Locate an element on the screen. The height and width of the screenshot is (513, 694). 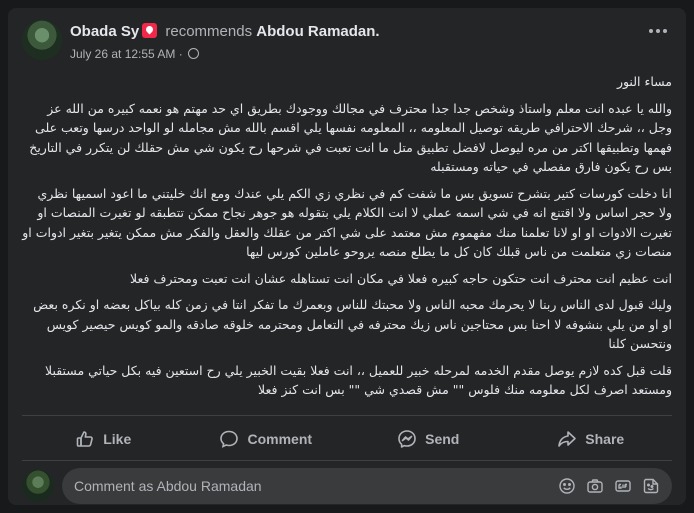
thumbs-up-icon is located at coordinates (85, 439).